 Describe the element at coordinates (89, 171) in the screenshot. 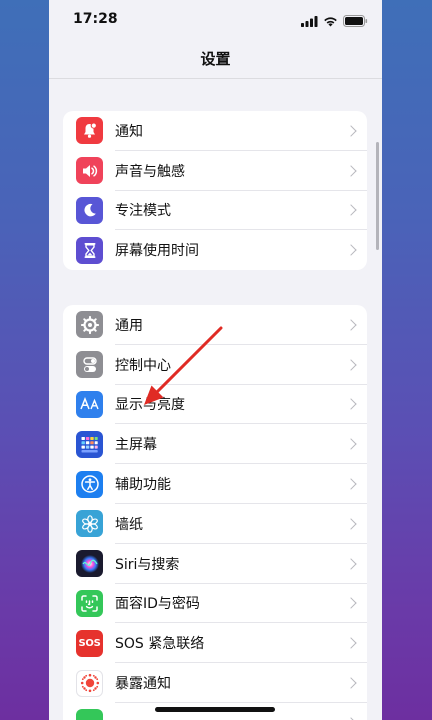

I see `speaker-icon` at that location.